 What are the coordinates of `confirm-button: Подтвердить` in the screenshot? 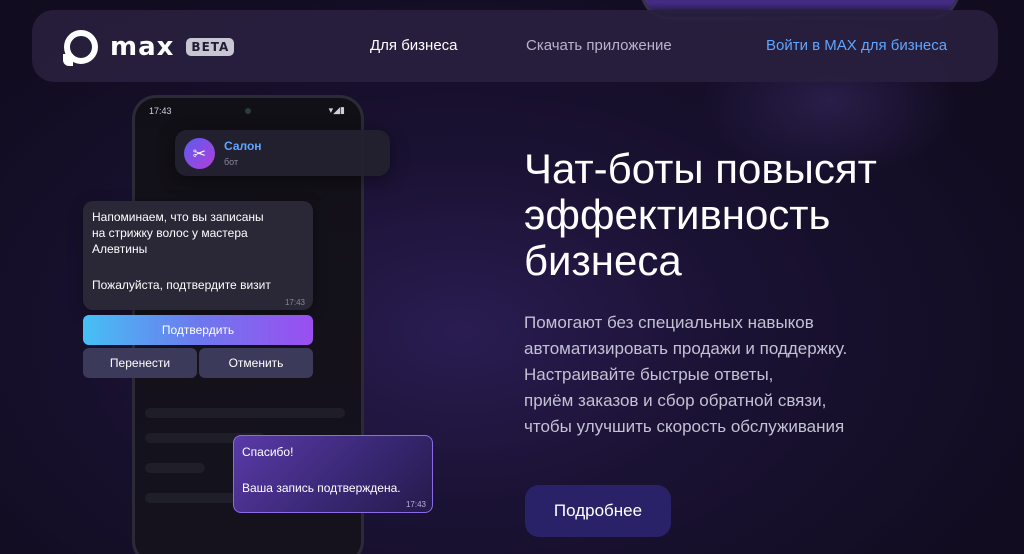 It's located at (198, 330).